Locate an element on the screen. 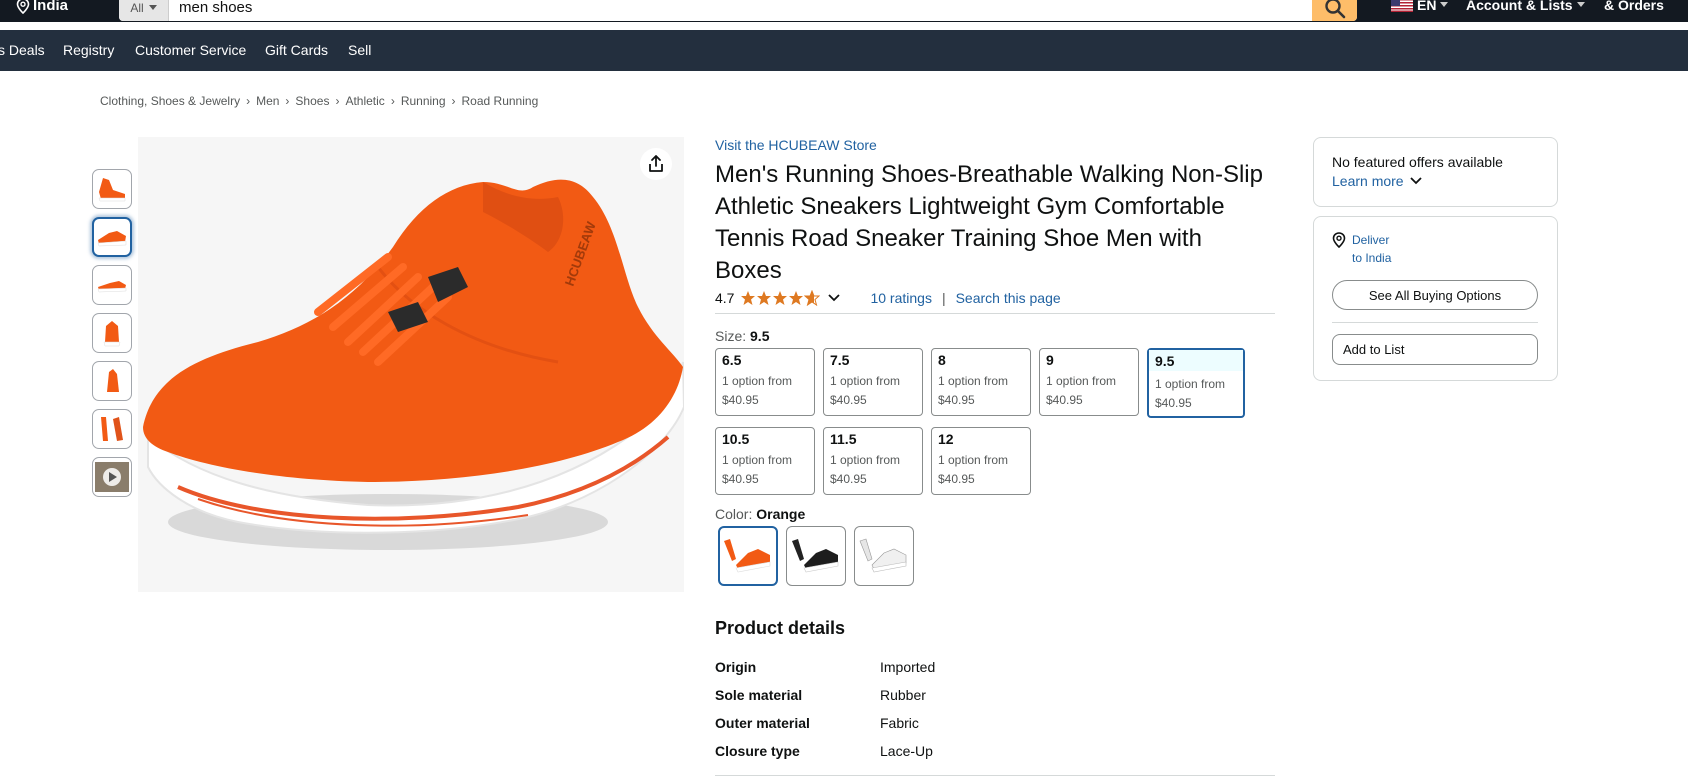  no-offers-text: No featured offers available is located at coordinates (1417, 162).